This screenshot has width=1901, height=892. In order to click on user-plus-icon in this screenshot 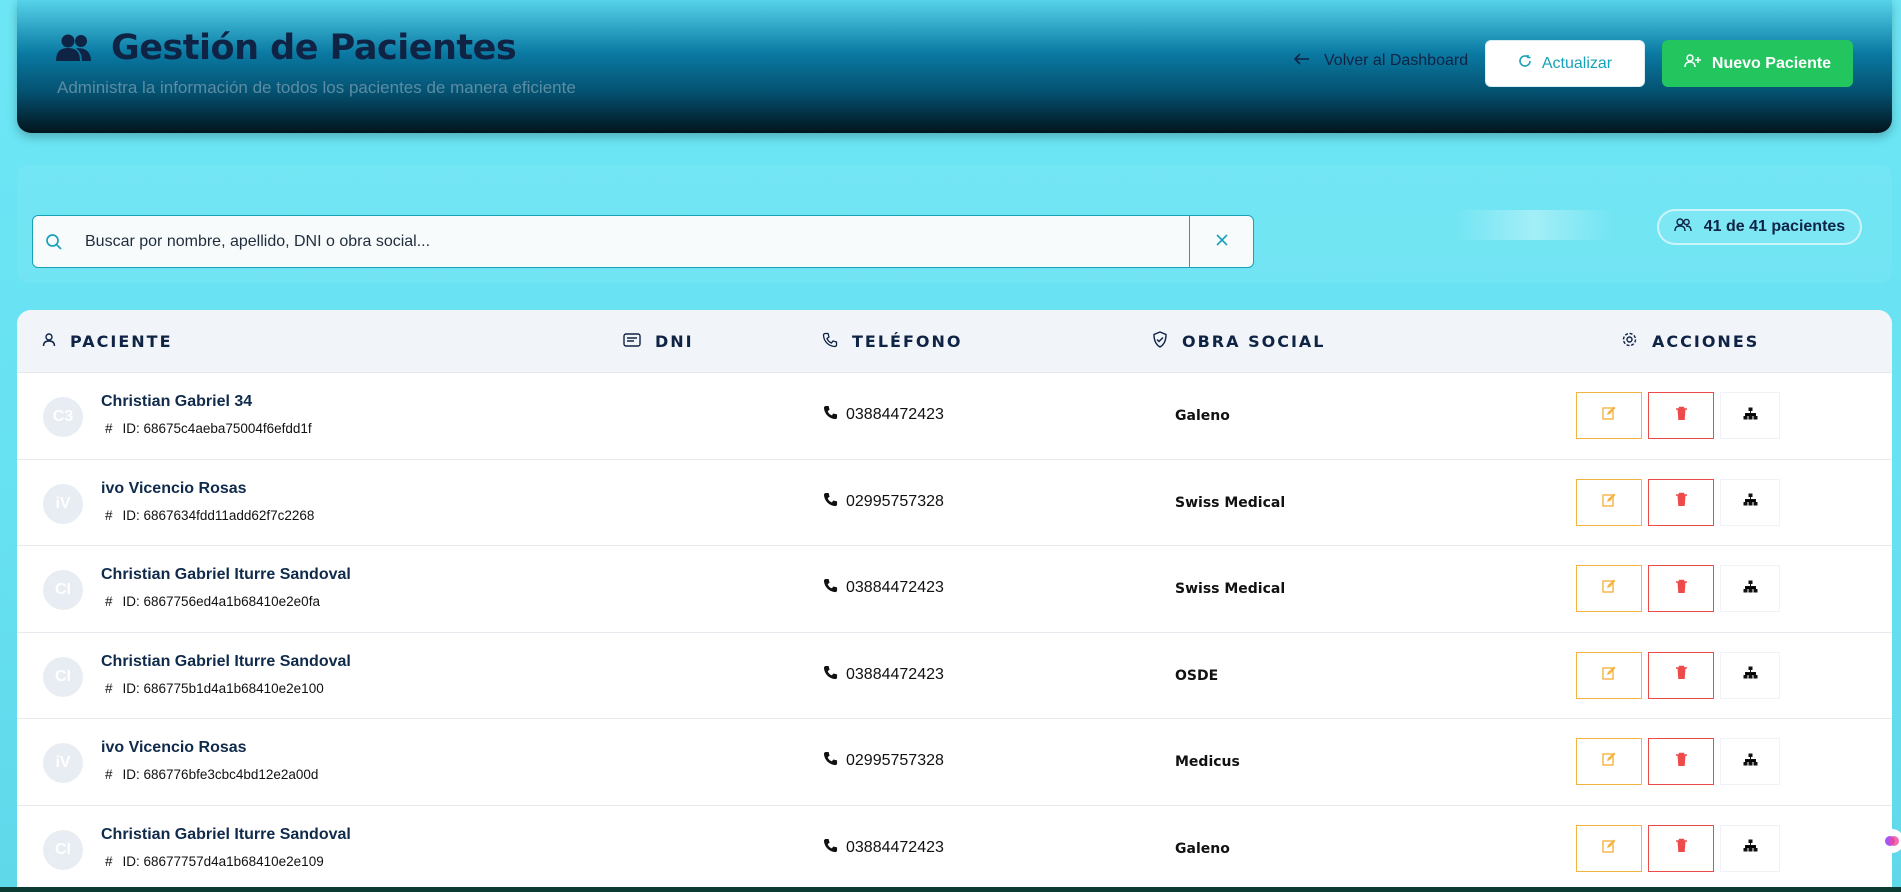, I will do `click(1693, 63)`.